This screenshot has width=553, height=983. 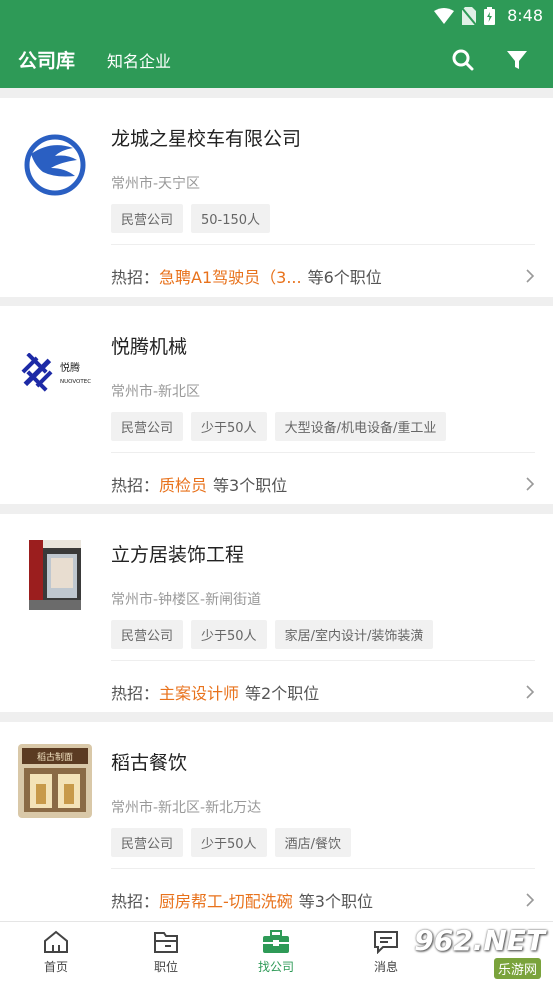 I want to click on company-location: 常州市-新北区, so click(x=156, y=392).